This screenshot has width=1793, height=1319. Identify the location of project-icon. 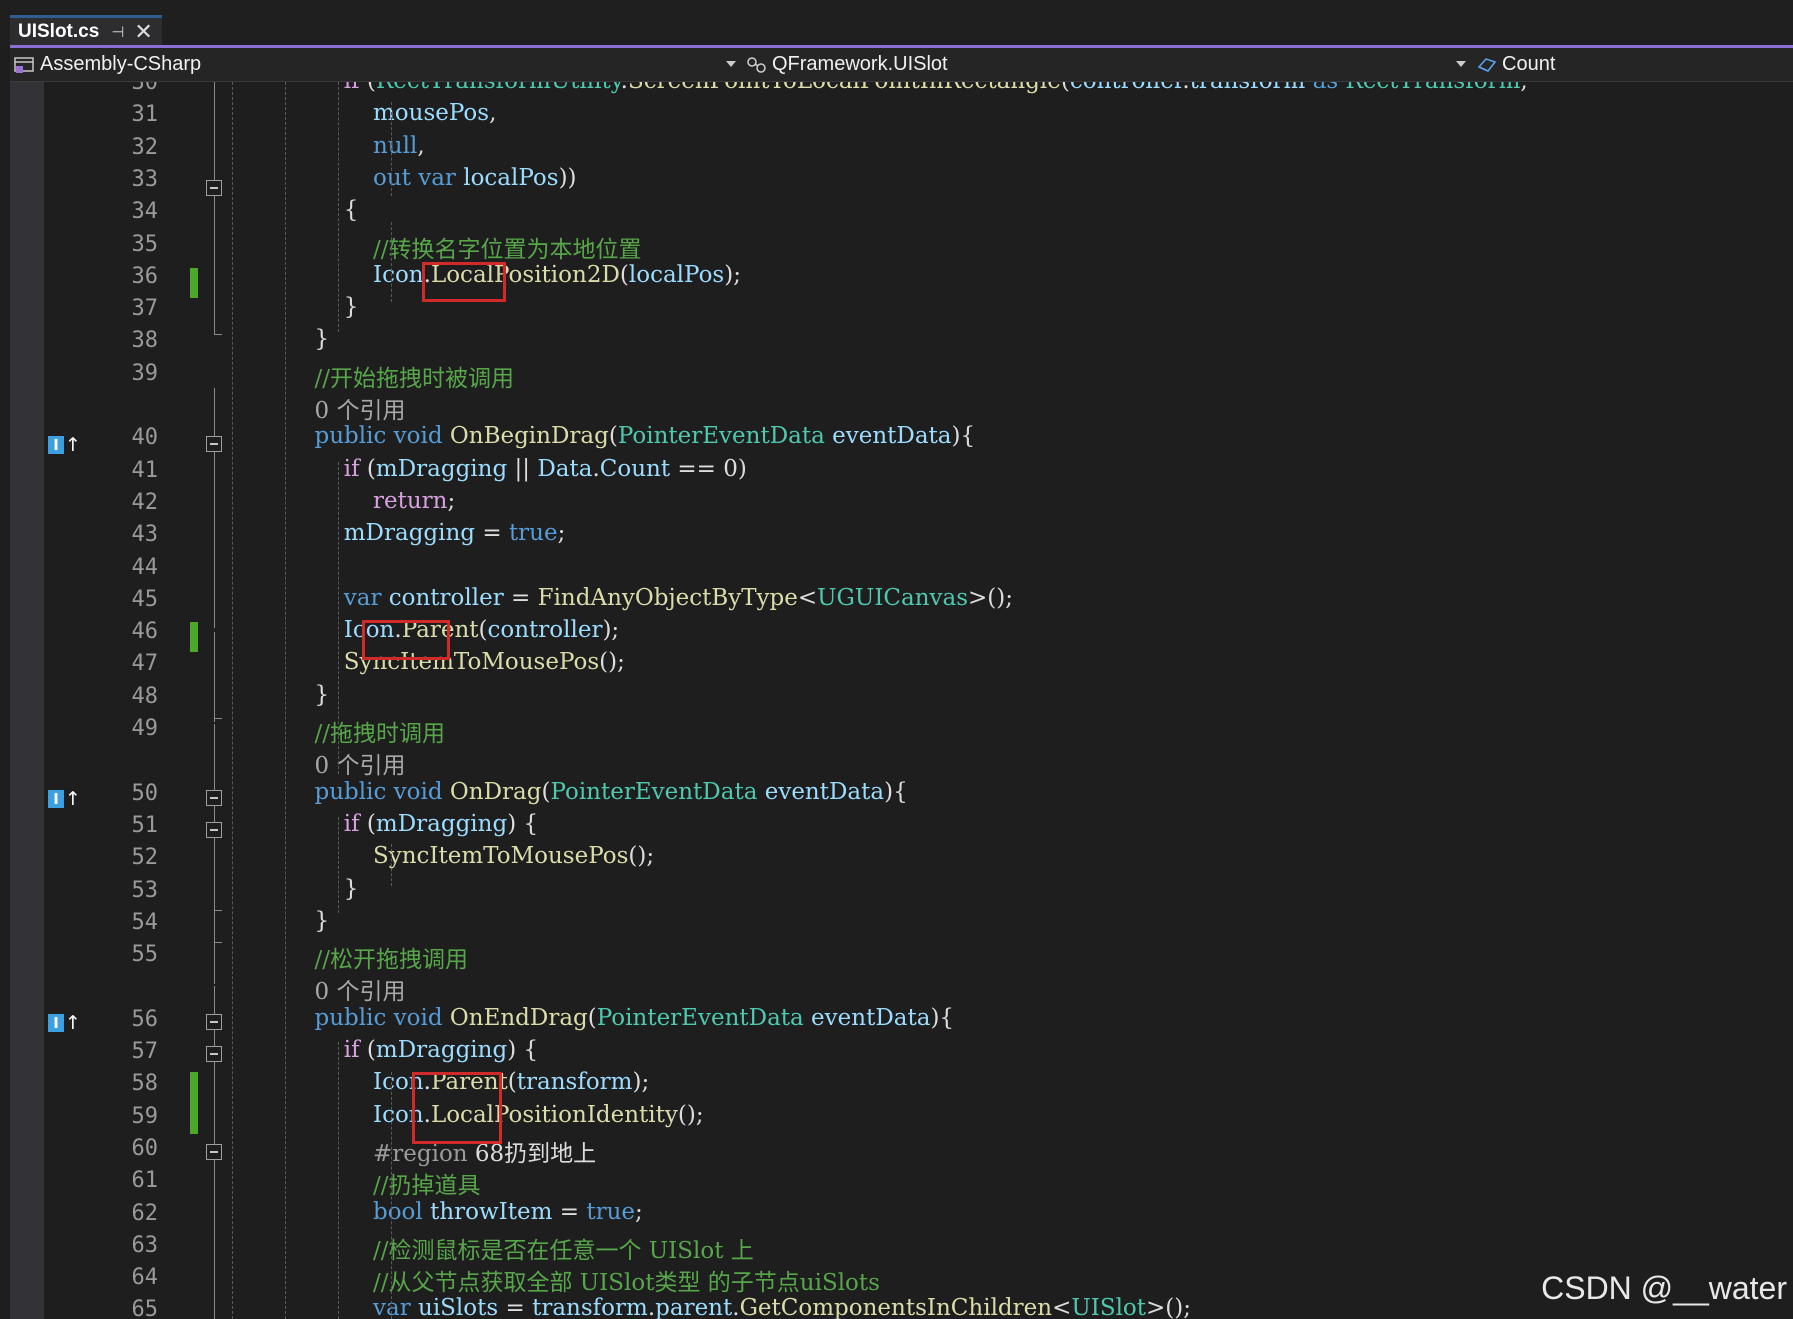
(24, 64).